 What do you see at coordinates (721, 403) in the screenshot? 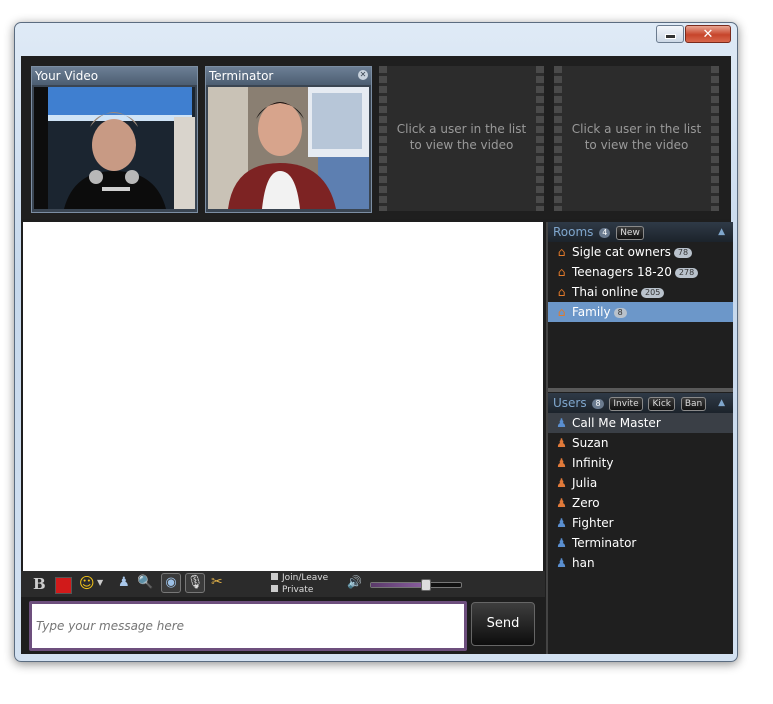
I see `collapse-users-icon: ▲` at bounding box center [721, 403].